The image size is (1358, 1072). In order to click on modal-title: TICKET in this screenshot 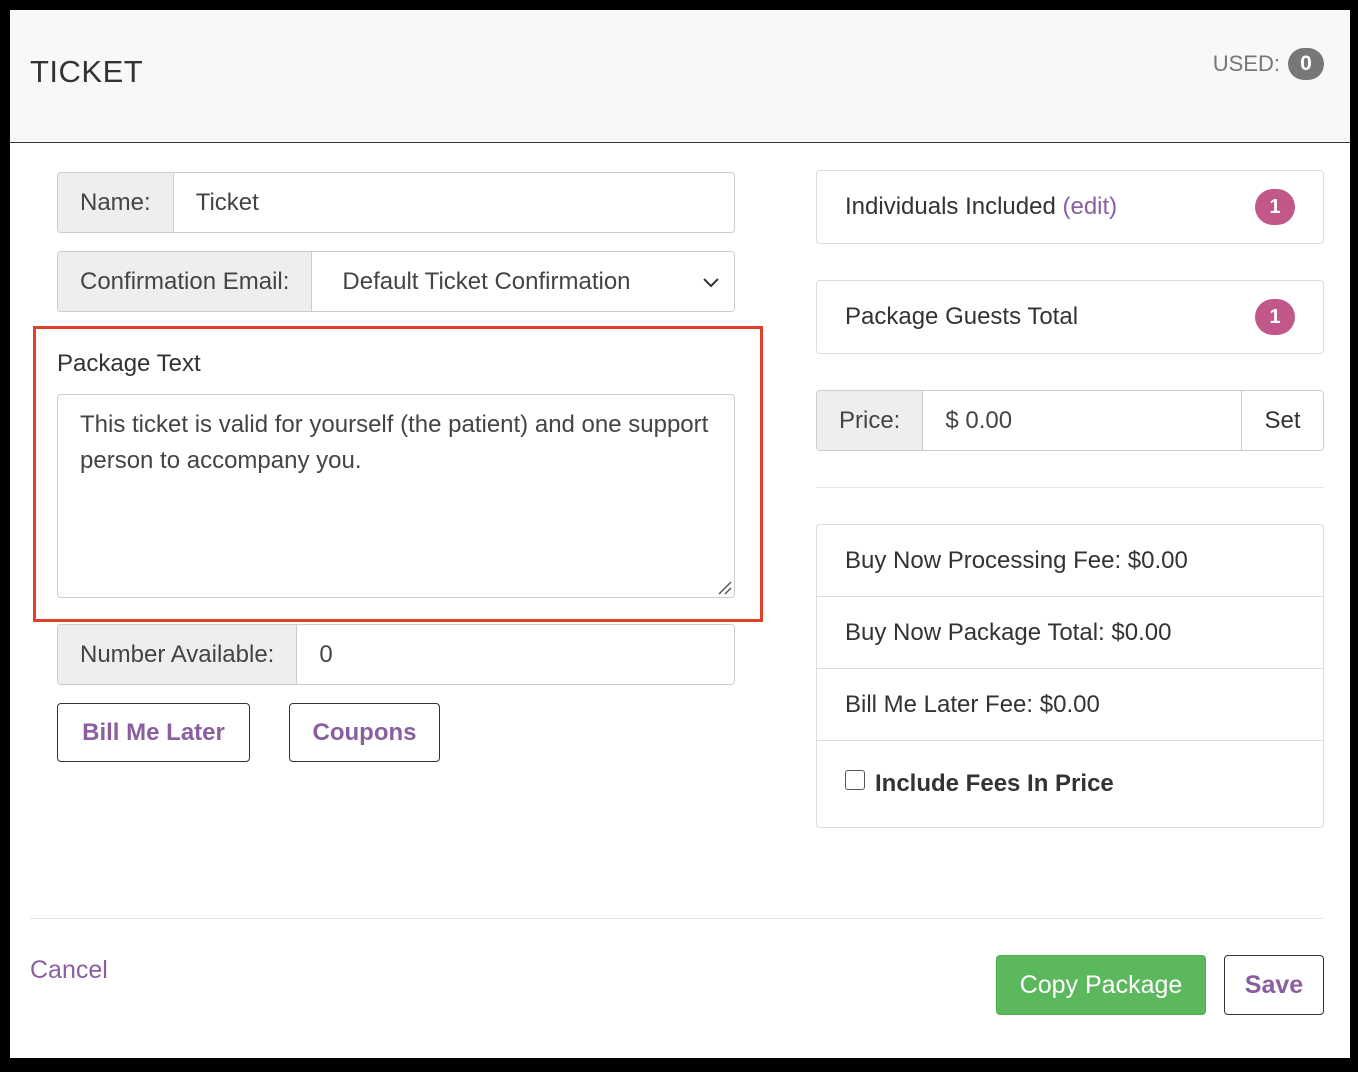, I will do `click(87, 71)`.